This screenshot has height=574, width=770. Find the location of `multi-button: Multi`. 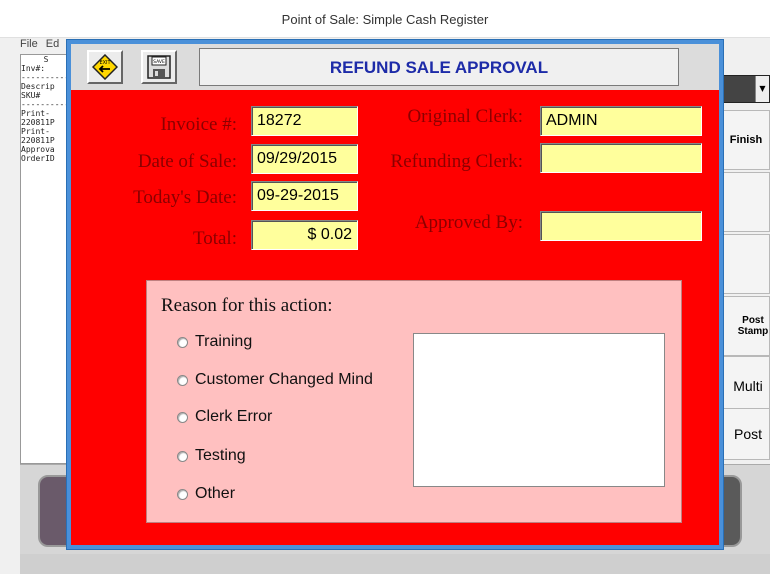

multi-button: Multi is located at coordinates (746, 386).